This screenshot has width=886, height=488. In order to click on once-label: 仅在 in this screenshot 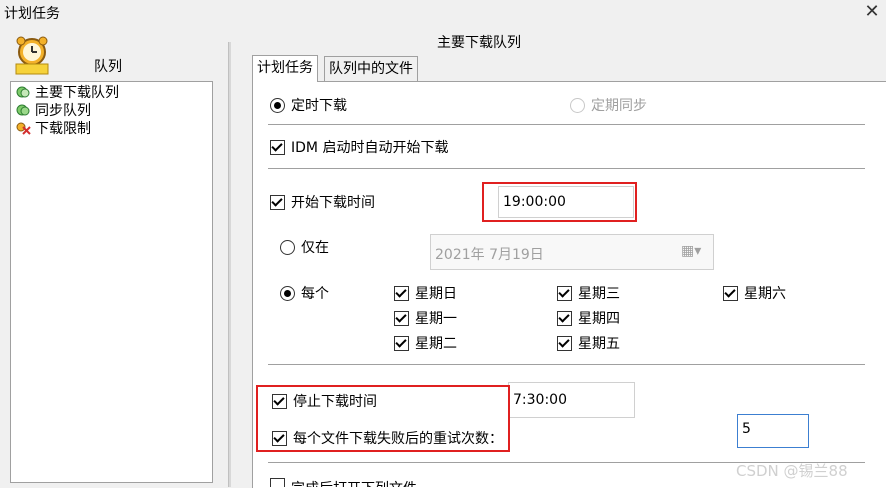, I will do `click(315, 248)`.